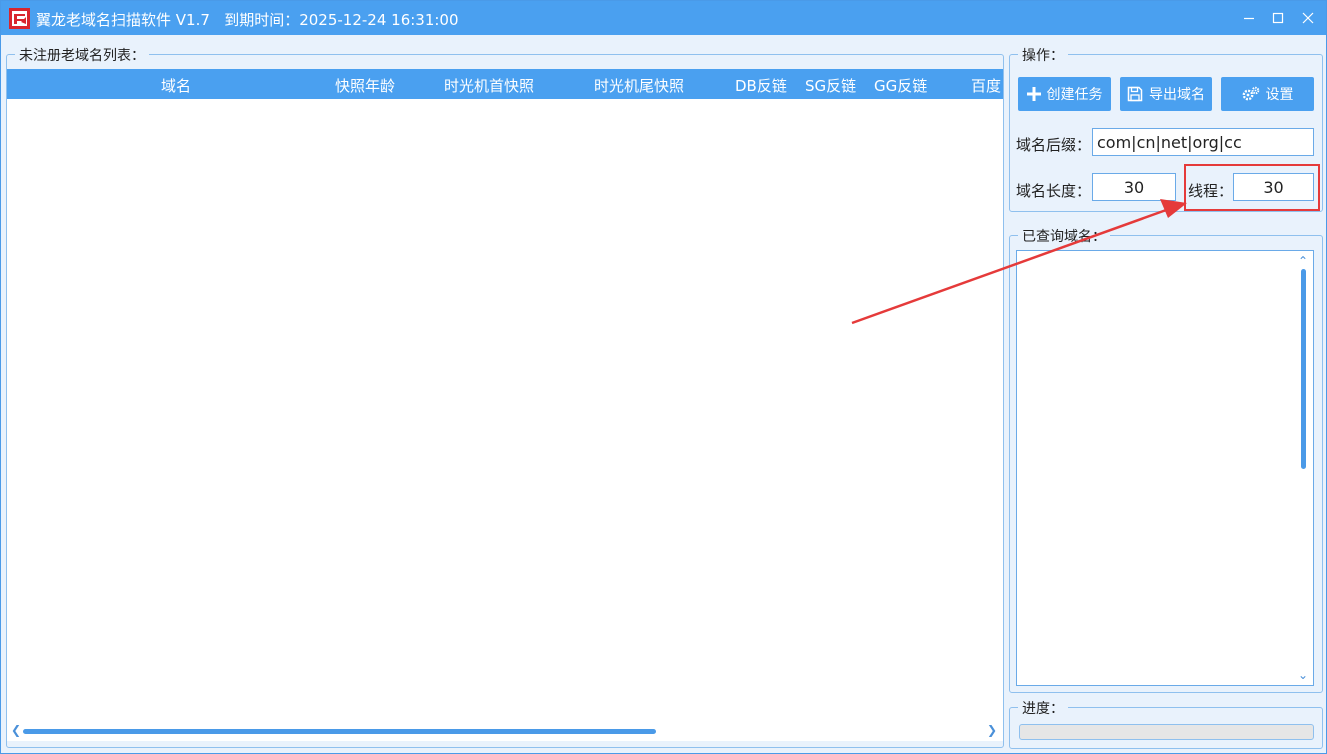 The width and height of the screenshot is (1327, 754). What do you see at coordinates (1064, 236) in the screenshot?
I see `queried-domains-title: 已查询域名：` at bounding box center [1064, 236].